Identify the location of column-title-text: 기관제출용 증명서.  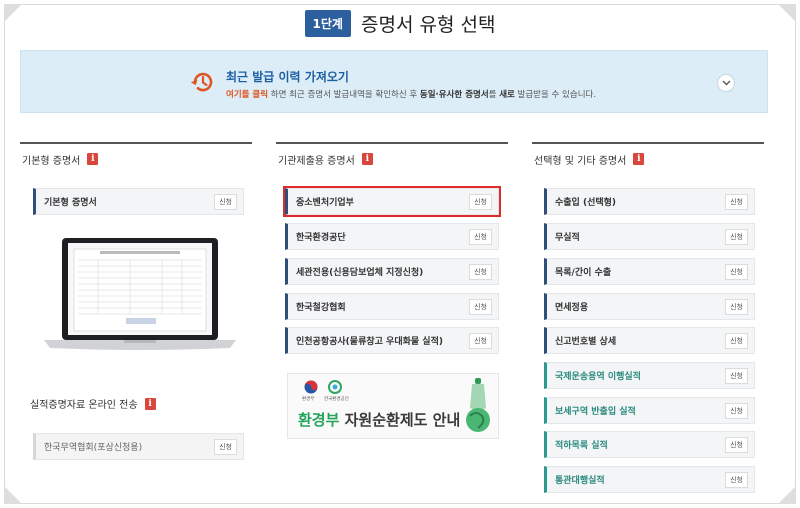
(316, 161).